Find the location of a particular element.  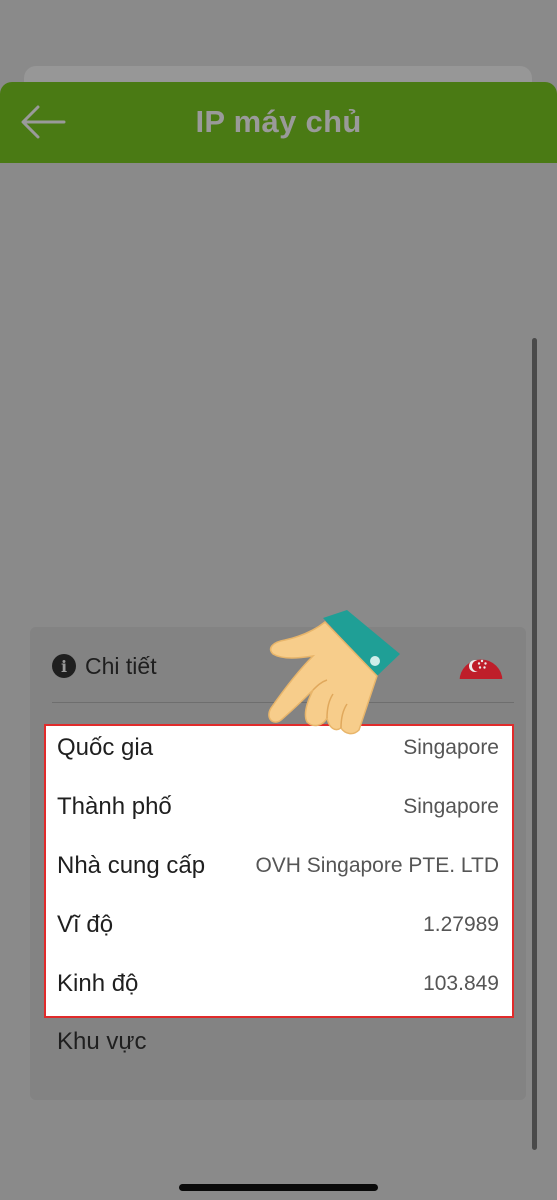

details-header: i Chi tiết is located at coordinates (104, 666).